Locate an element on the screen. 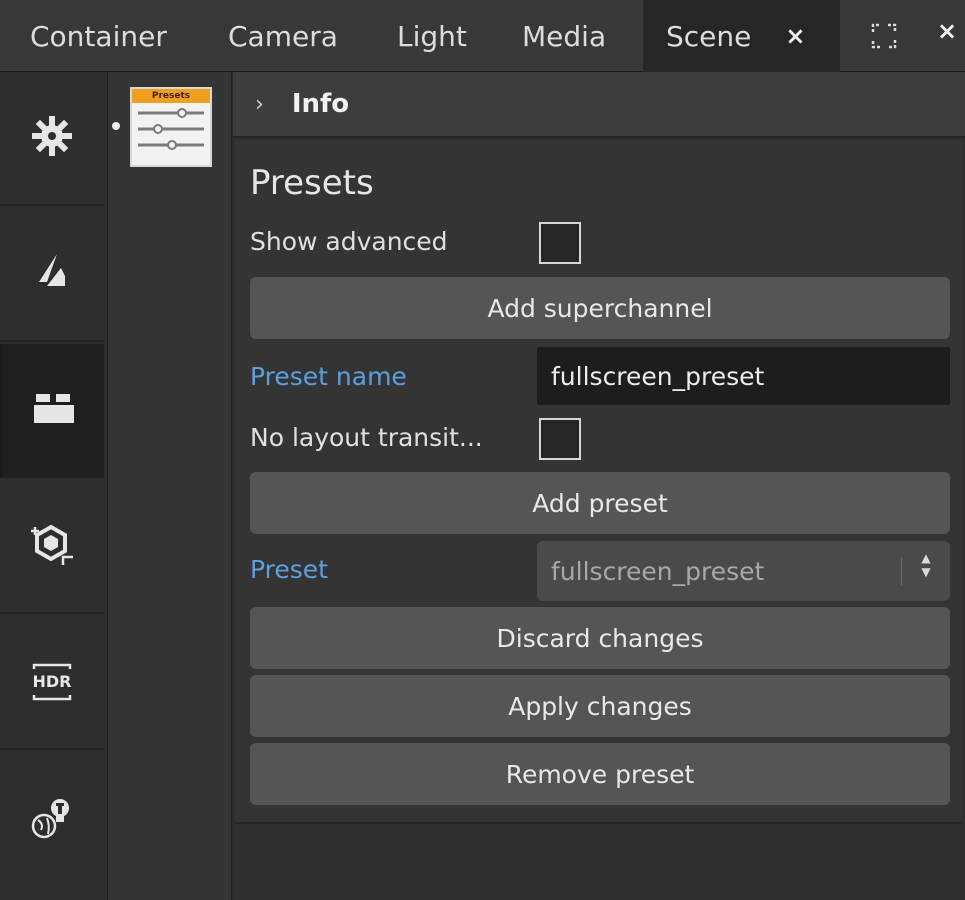 The image size is (965, 900). tab-scene: Scene × is located at coordinates (741, 36).